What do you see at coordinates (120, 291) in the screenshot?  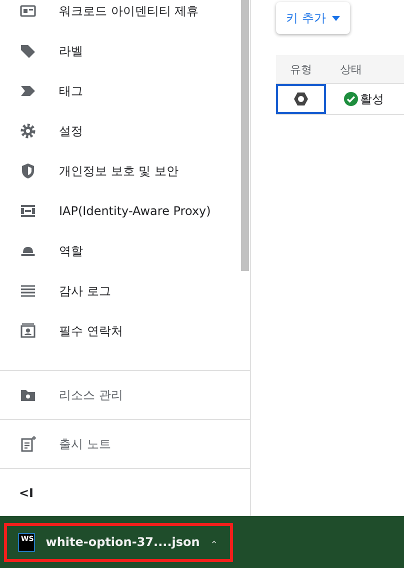 I see `nav-item: 감사 로그` at bounding box center [120, 291].